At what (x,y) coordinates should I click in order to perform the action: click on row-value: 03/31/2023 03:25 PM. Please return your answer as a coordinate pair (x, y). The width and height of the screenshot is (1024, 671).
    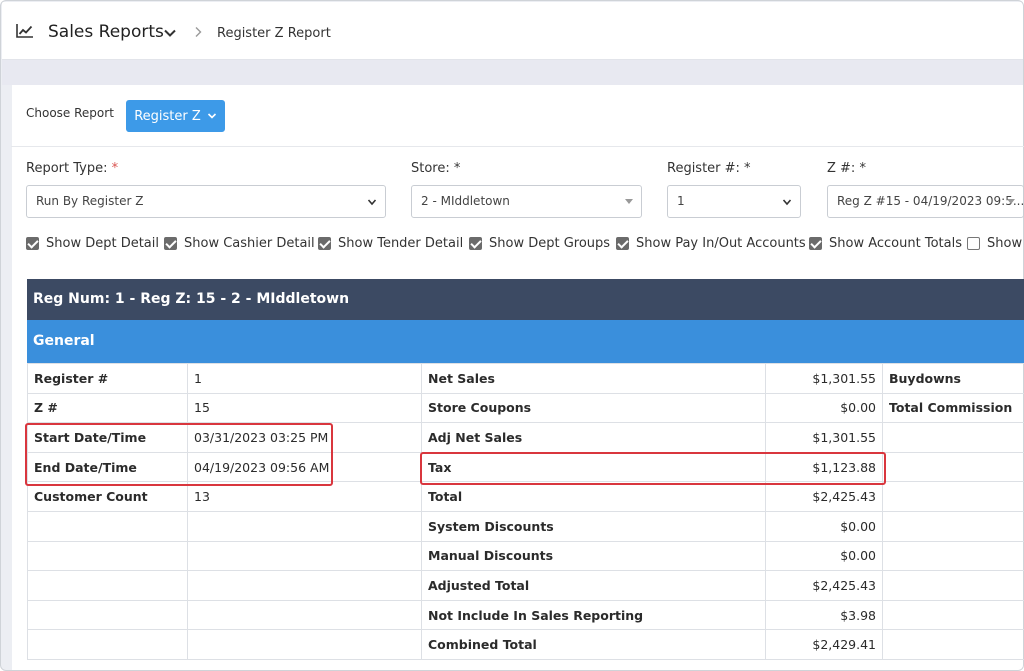
    Looking at the image, I should click on (304, 437).